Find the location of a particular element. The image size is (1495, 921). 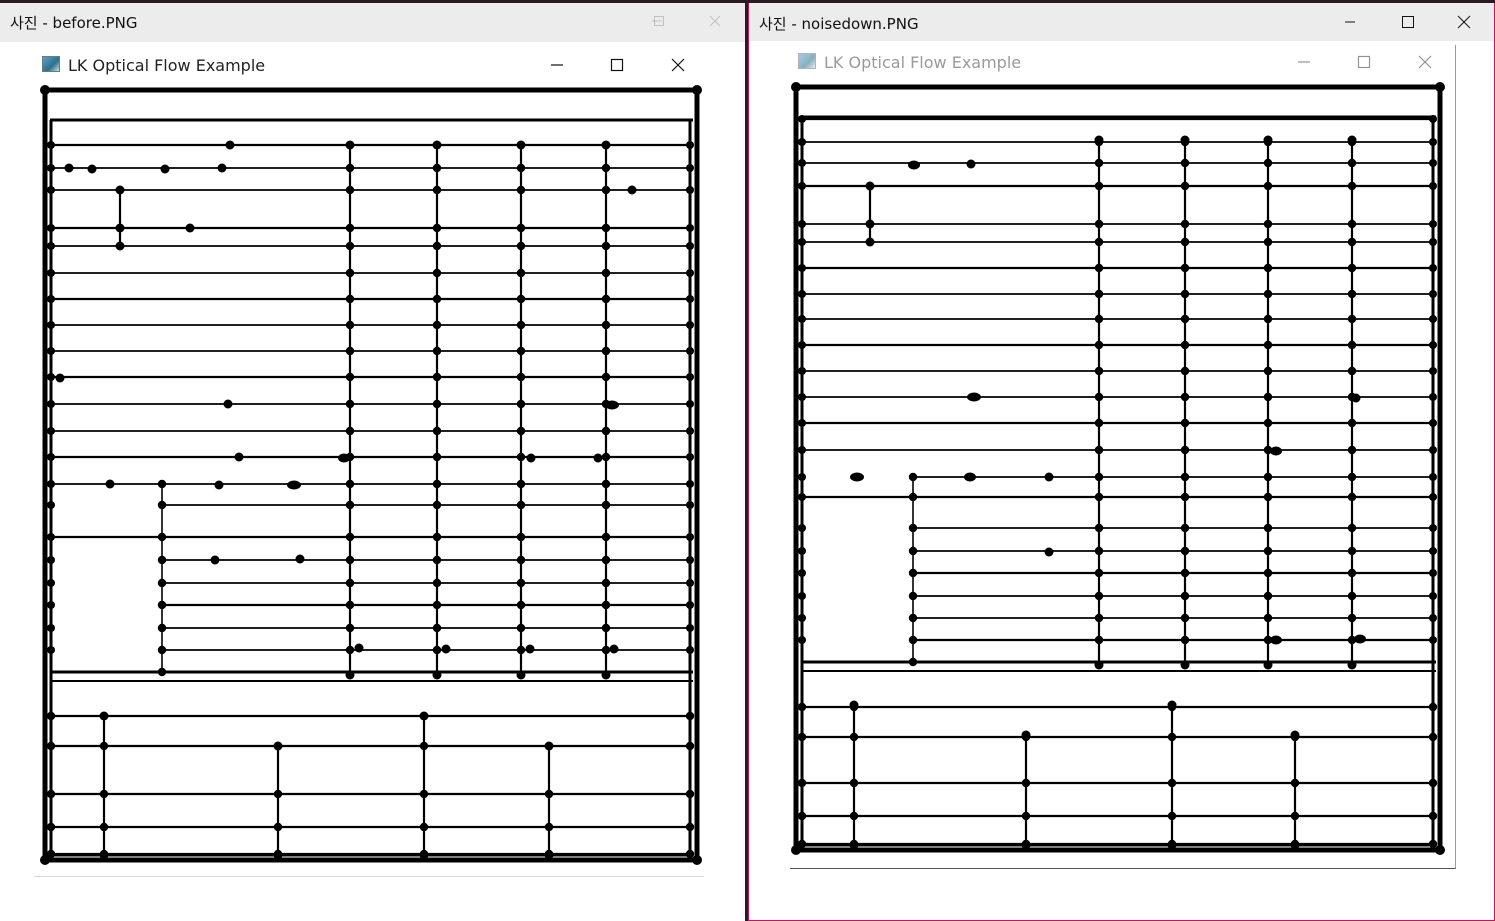

maximize-icon is located at coordinates (1408, 22).